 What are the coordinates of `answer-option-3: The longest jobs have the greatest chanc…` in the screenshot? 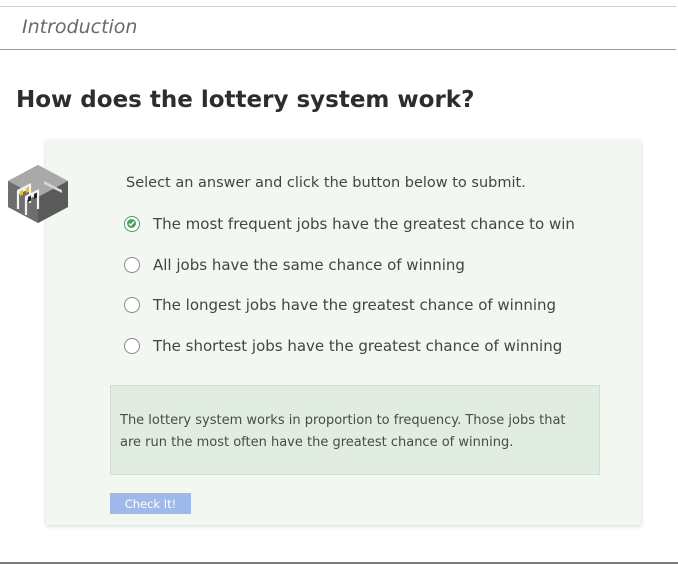 It's located at (340, 305).